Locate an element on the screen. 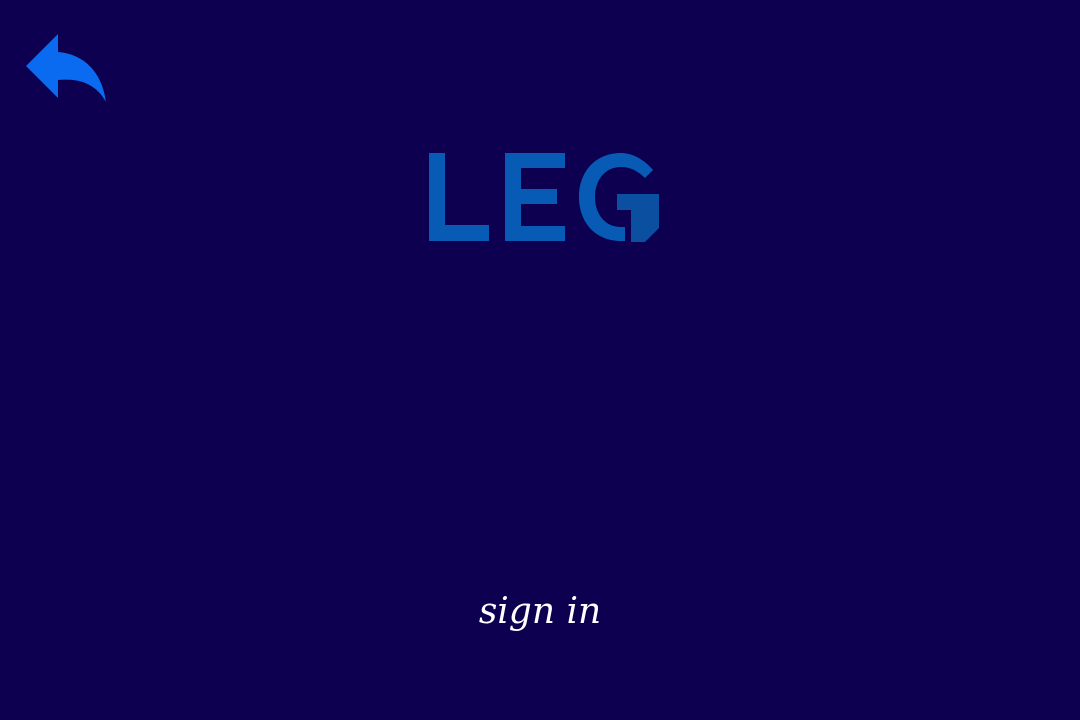  sign-in-link: sign in is located at coordinates (540, 612).